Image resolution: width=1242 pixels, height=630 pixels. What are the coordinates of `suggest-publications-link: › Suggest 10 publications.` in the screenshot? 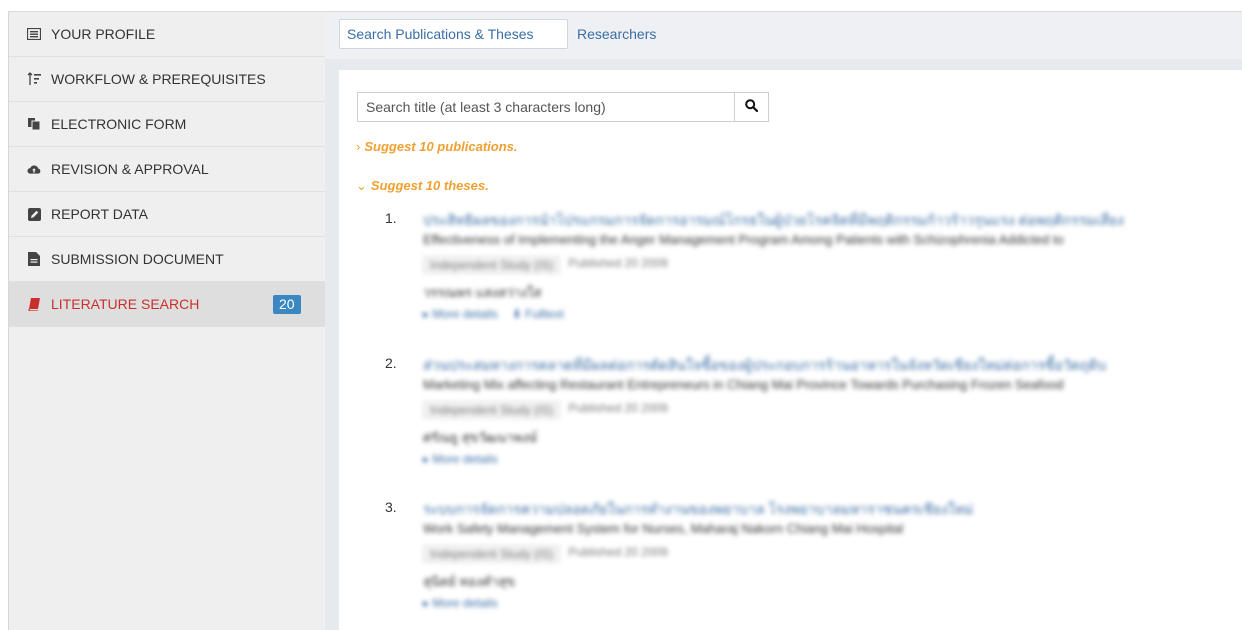 It's located at (436, 146).